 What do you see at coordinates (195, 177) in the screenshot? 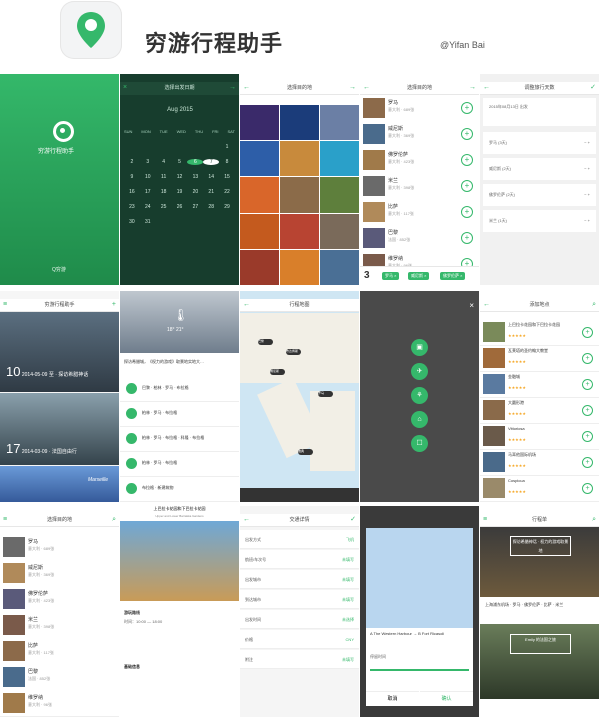
I see `calendar-day: 13` at bounding box center [195, 177].